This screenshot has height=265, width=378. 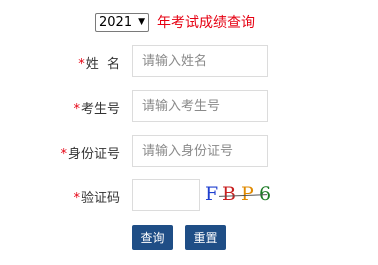 I want to click on name-input, so click(x=200, y=61).